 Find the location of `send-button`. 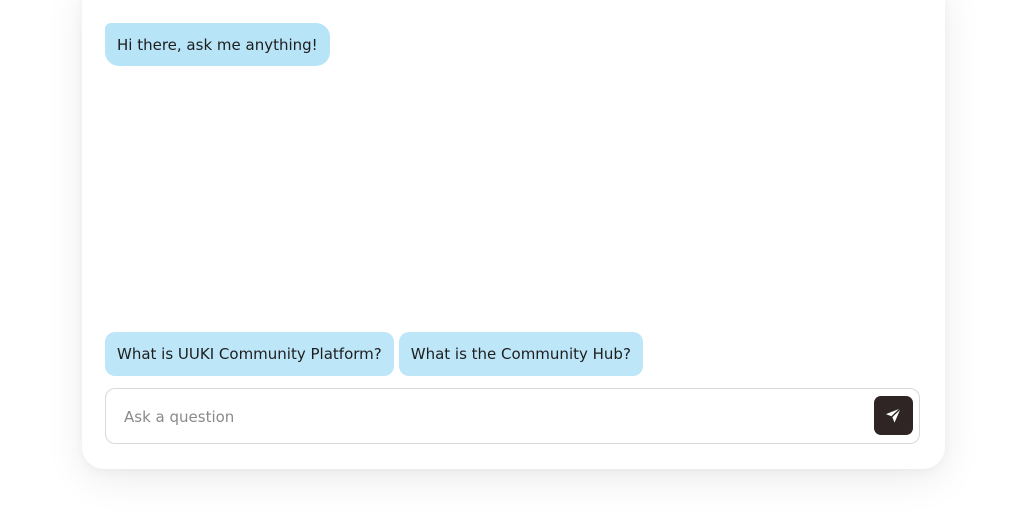

send-button is located at coordinates (893, 415).